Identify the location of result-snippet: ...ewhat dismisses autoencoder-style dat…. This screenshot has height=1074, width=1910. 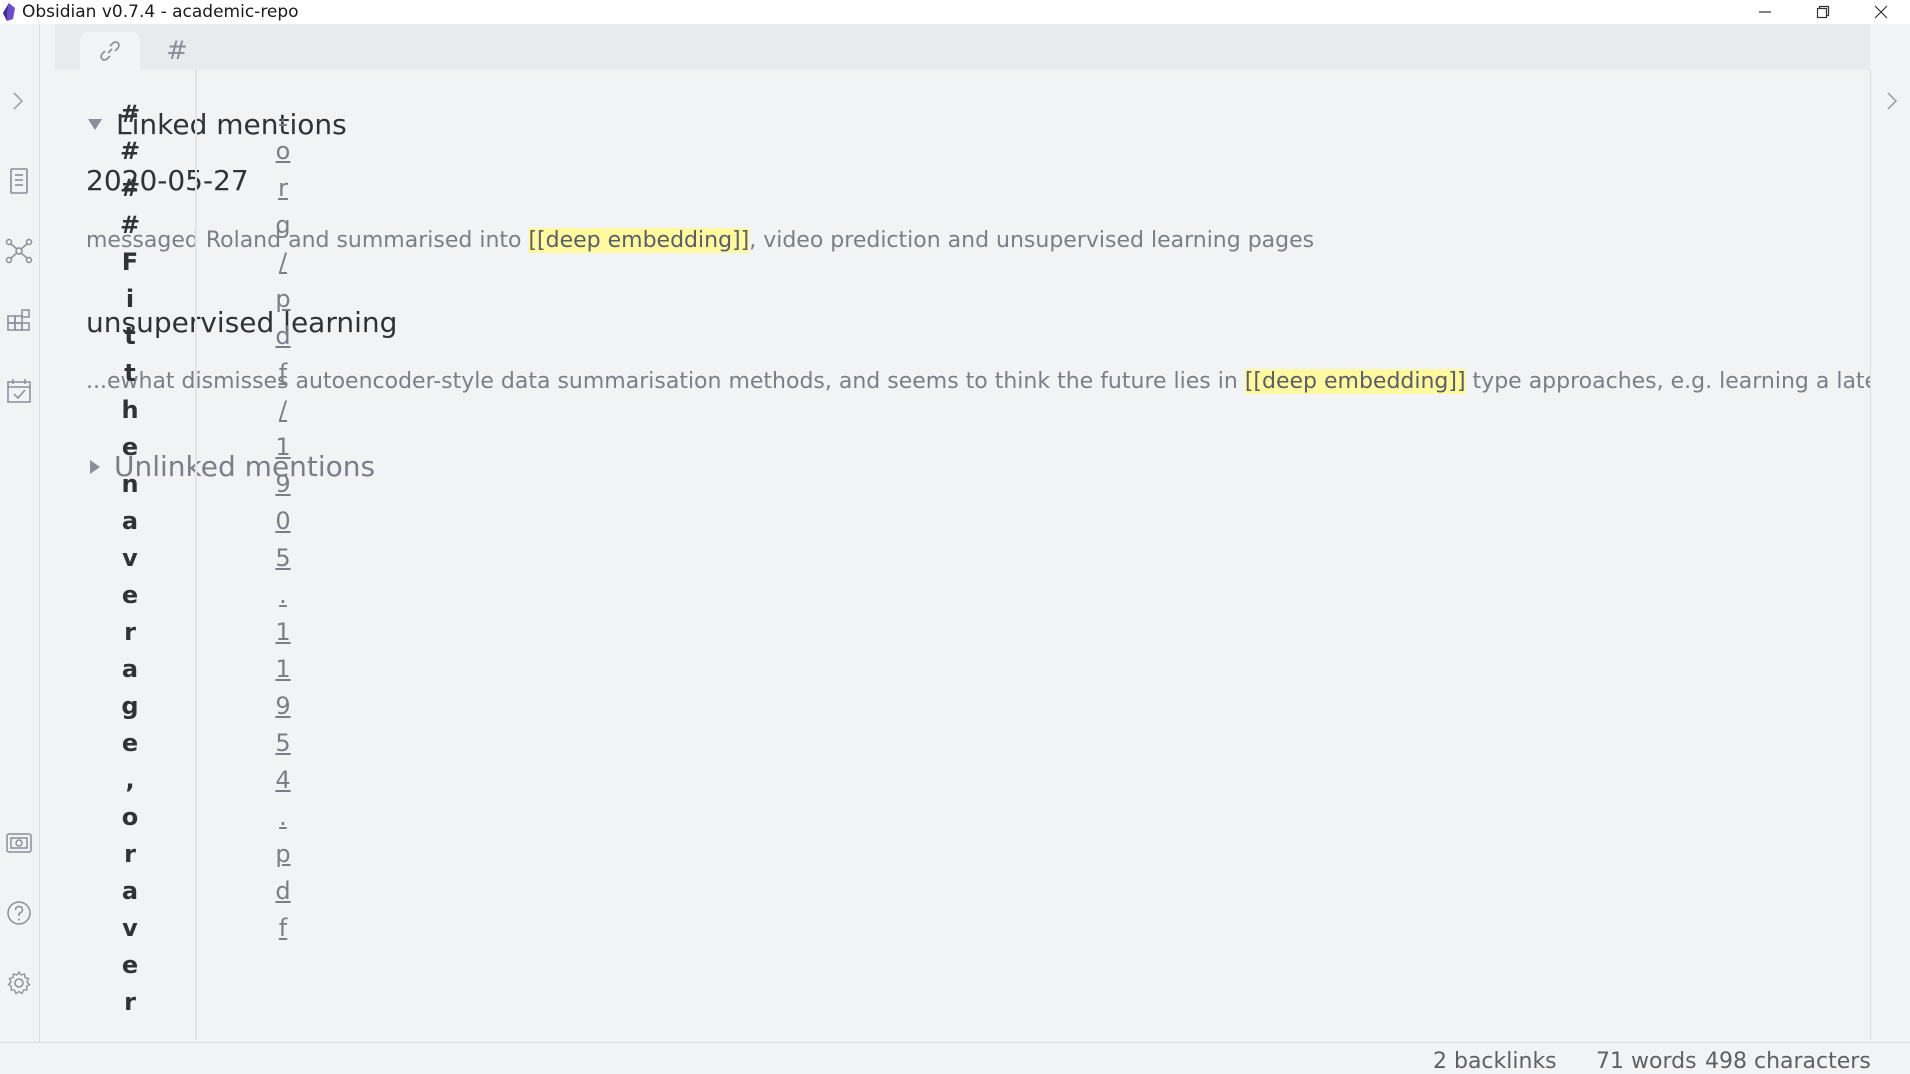
(978, 381).